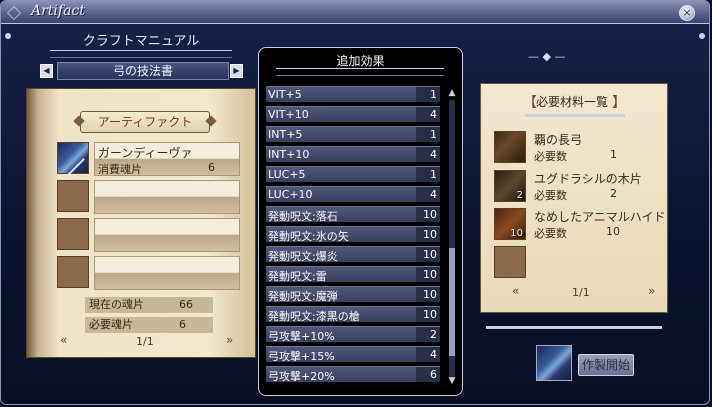 The width and height of the screenshot is (712, 407). What do you see at coordinates (182, 324) in the screenshot?
I see `required-souls-value: 6` at bounding box center [182, 324].